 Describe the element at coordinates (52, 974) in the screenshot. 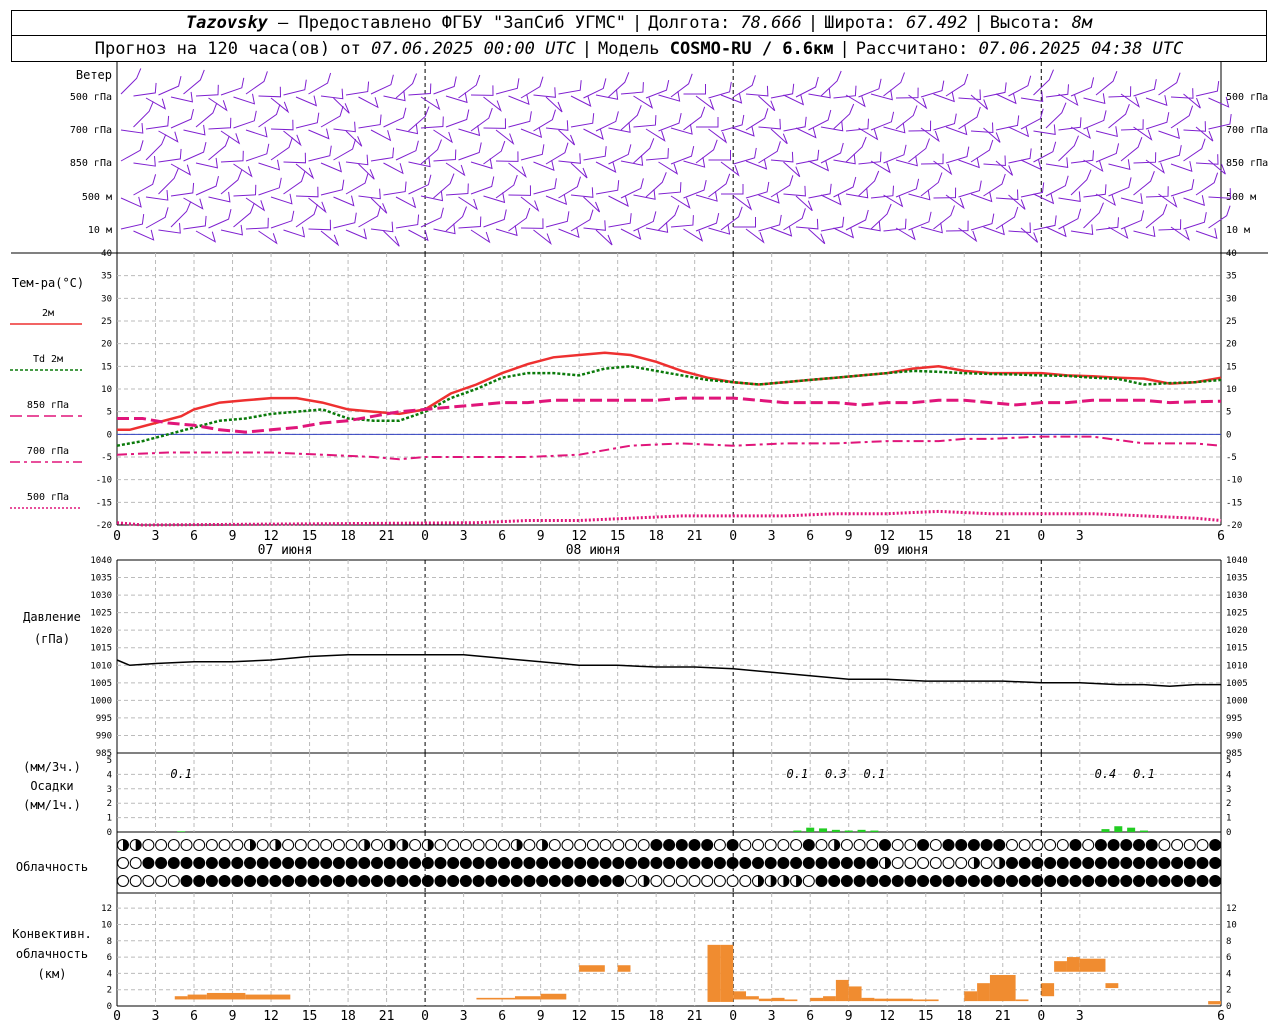

I see `conv-unit: (км)` at that location.